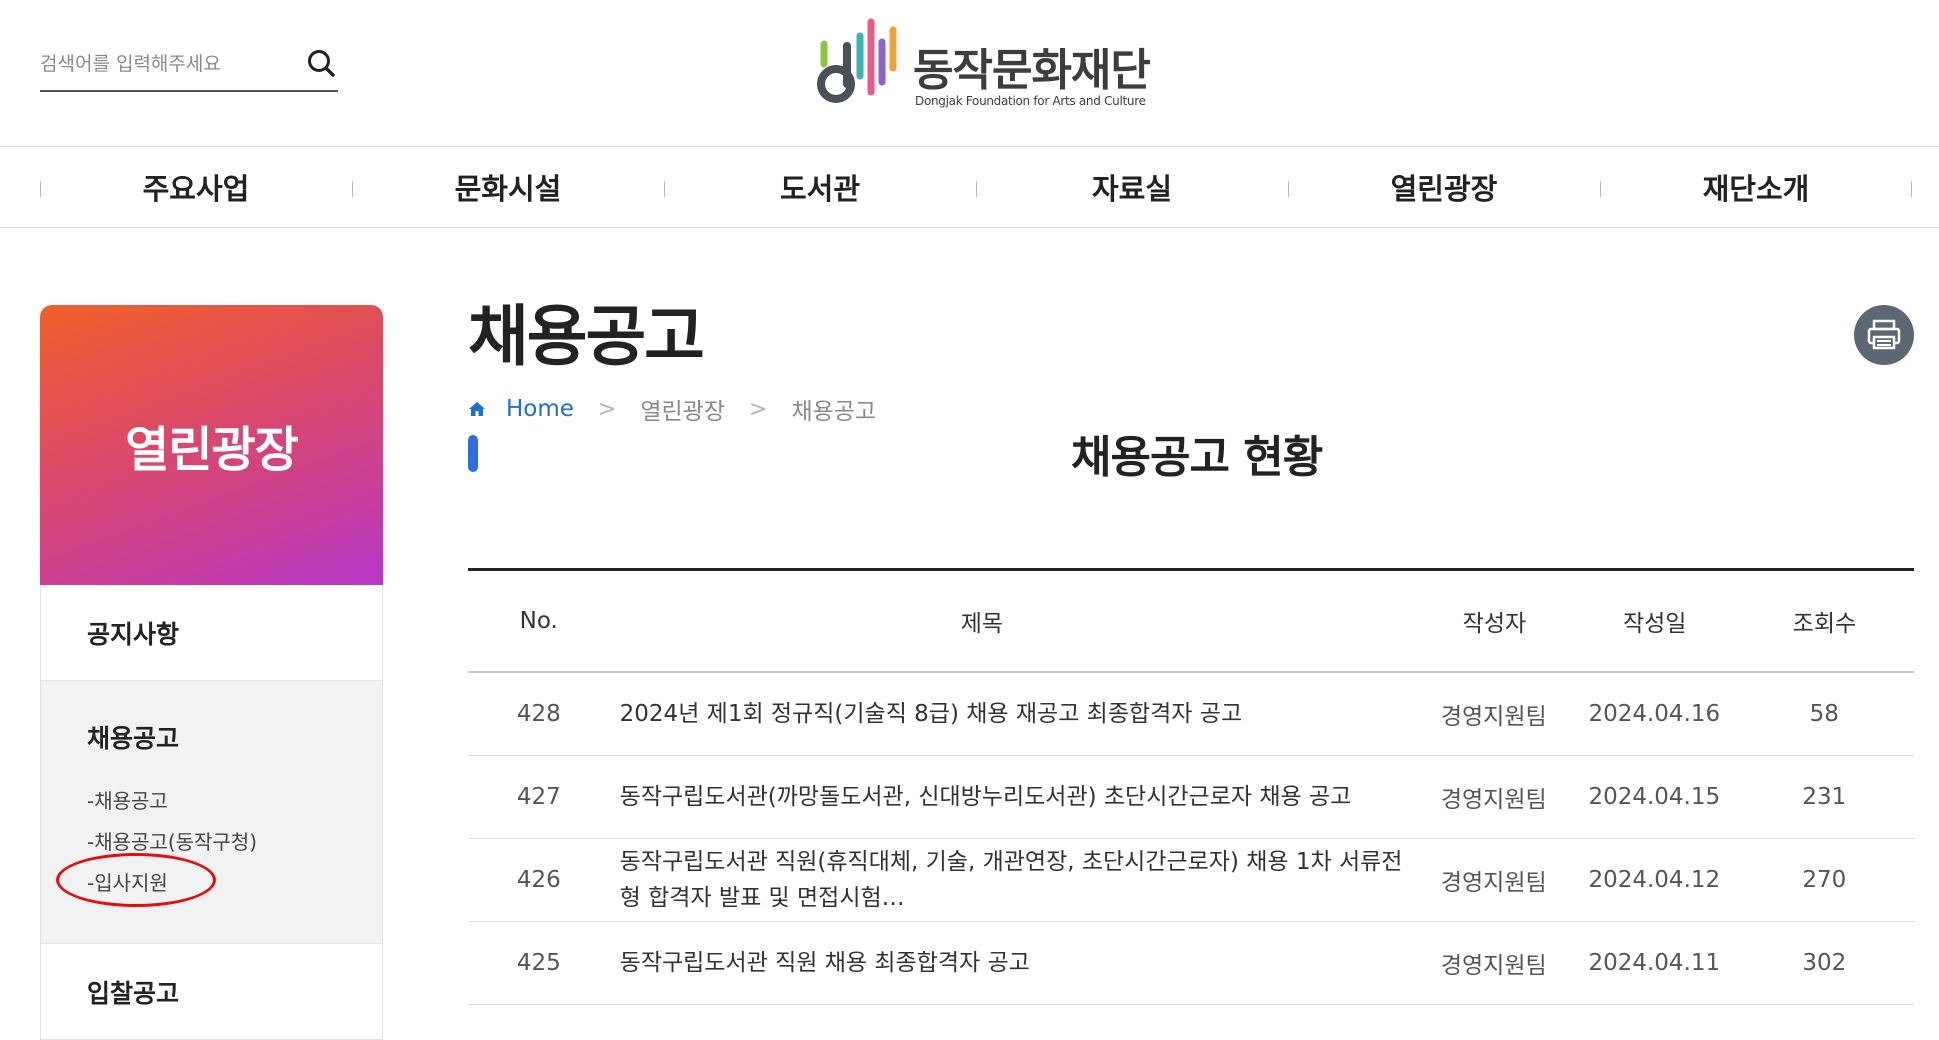 The height and width of the screenshot is (1040, 1939). I want to click on row-no: 428, so click(538, 714).